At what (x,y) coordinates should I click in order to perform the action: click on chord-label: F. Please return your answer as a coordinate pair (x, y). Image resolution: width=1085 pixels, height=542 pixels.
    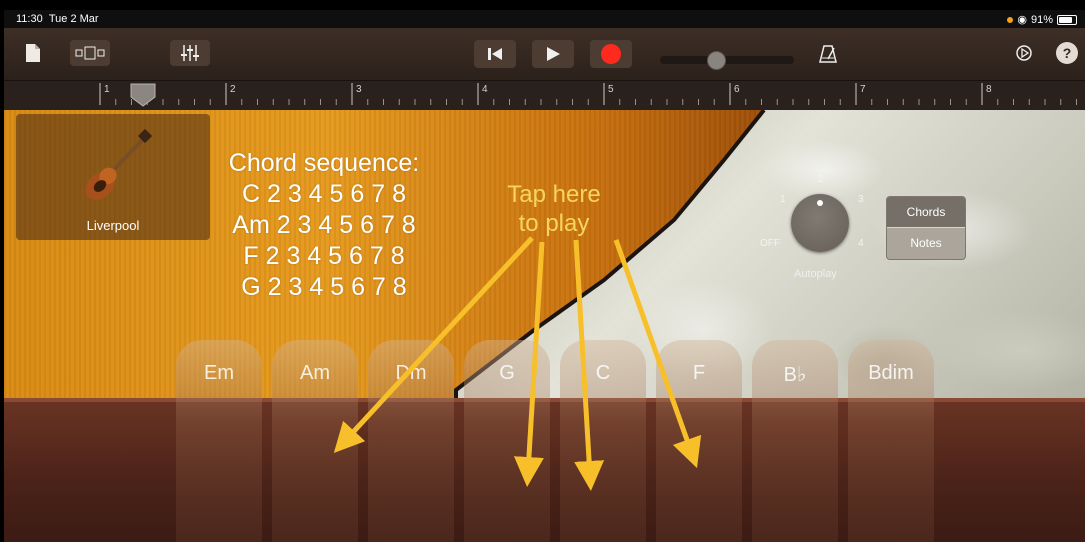
    Looking at the image, I should click on (699, 373).